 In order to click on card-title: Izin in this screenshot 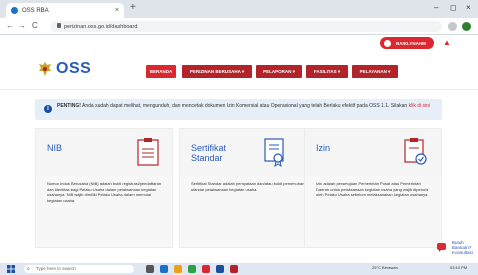, I will do `click(323, 148)`.